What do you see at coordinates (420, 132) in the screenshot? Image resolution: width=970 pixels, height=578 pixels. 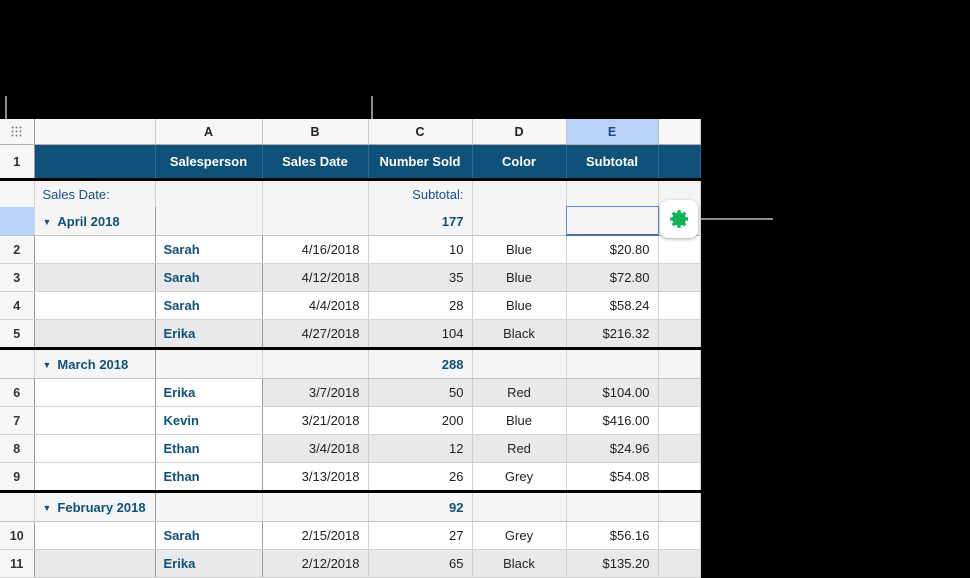 I see `column-header-c: C` at bounding box center [420, 132].